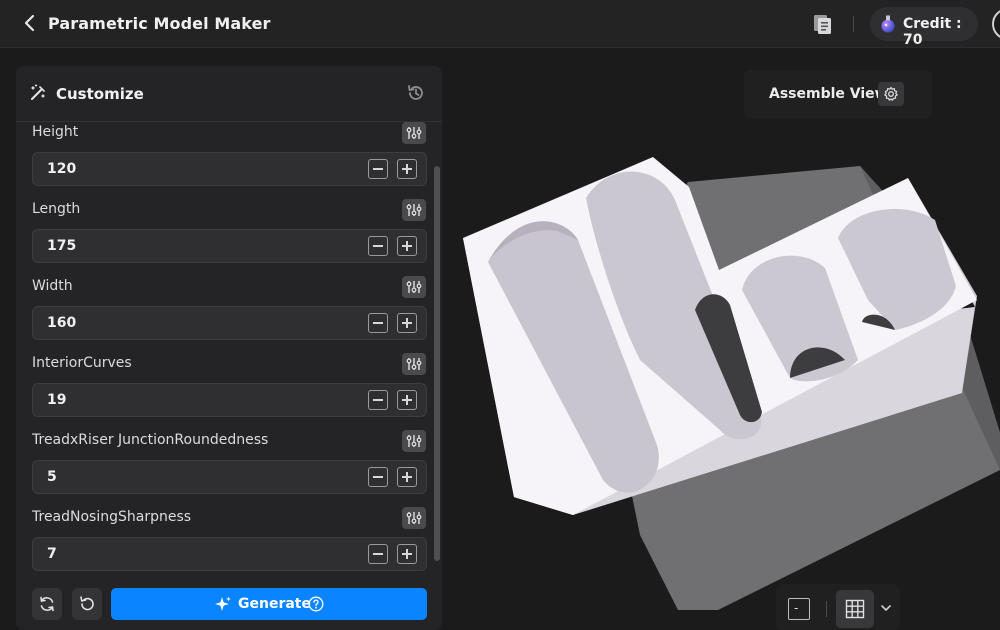  I want to click on credit-label: Credit : 70, so click(932, 32).